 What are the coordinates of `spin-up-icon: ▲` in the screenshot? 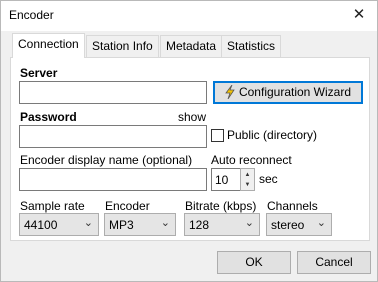 It's located at (247, 175).